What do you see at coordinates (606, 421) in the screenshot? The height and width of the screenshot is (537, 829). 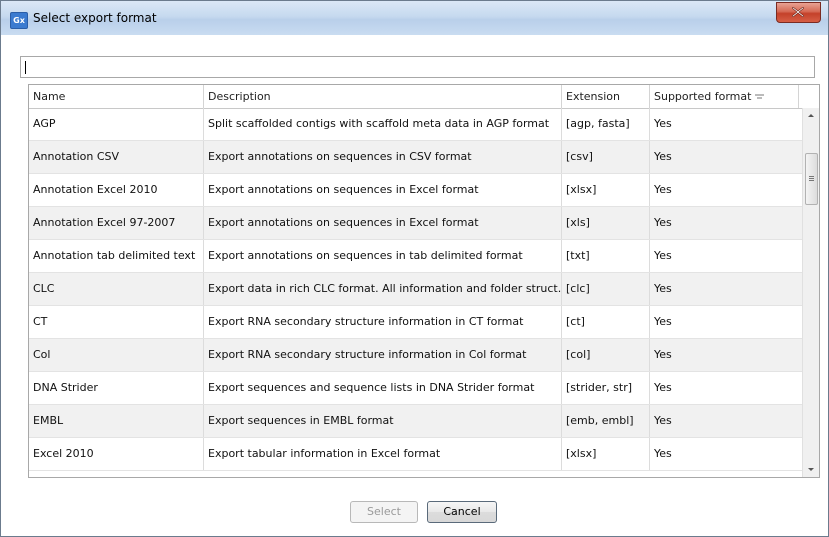 I see `cell-extension: [emb, embl]` at bounding box center [606, 421].